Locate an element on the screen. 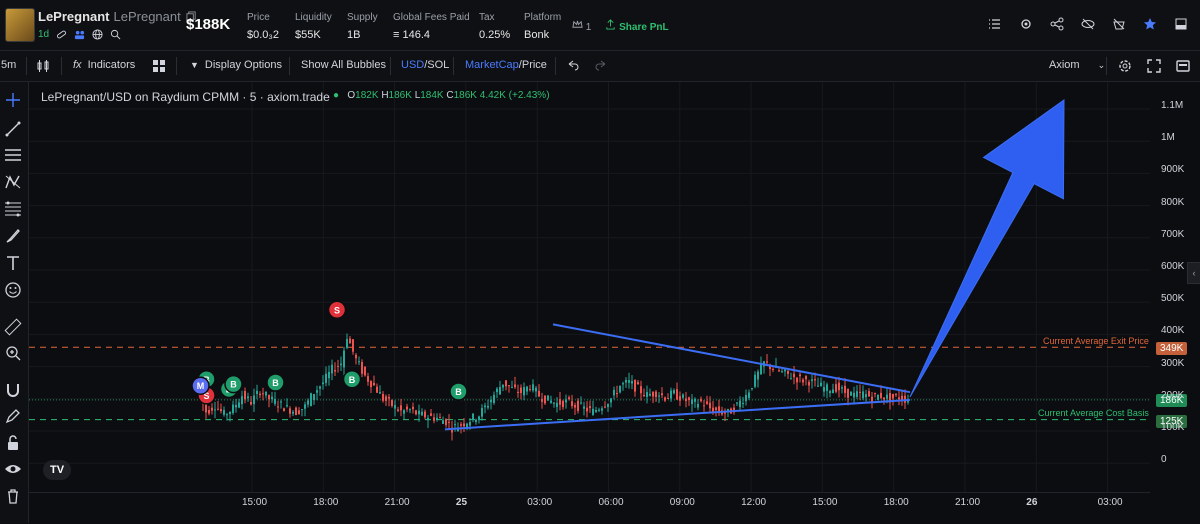 This screenshot has height=524, width=1200. holders: 1 is located at coordinates (581, 26).